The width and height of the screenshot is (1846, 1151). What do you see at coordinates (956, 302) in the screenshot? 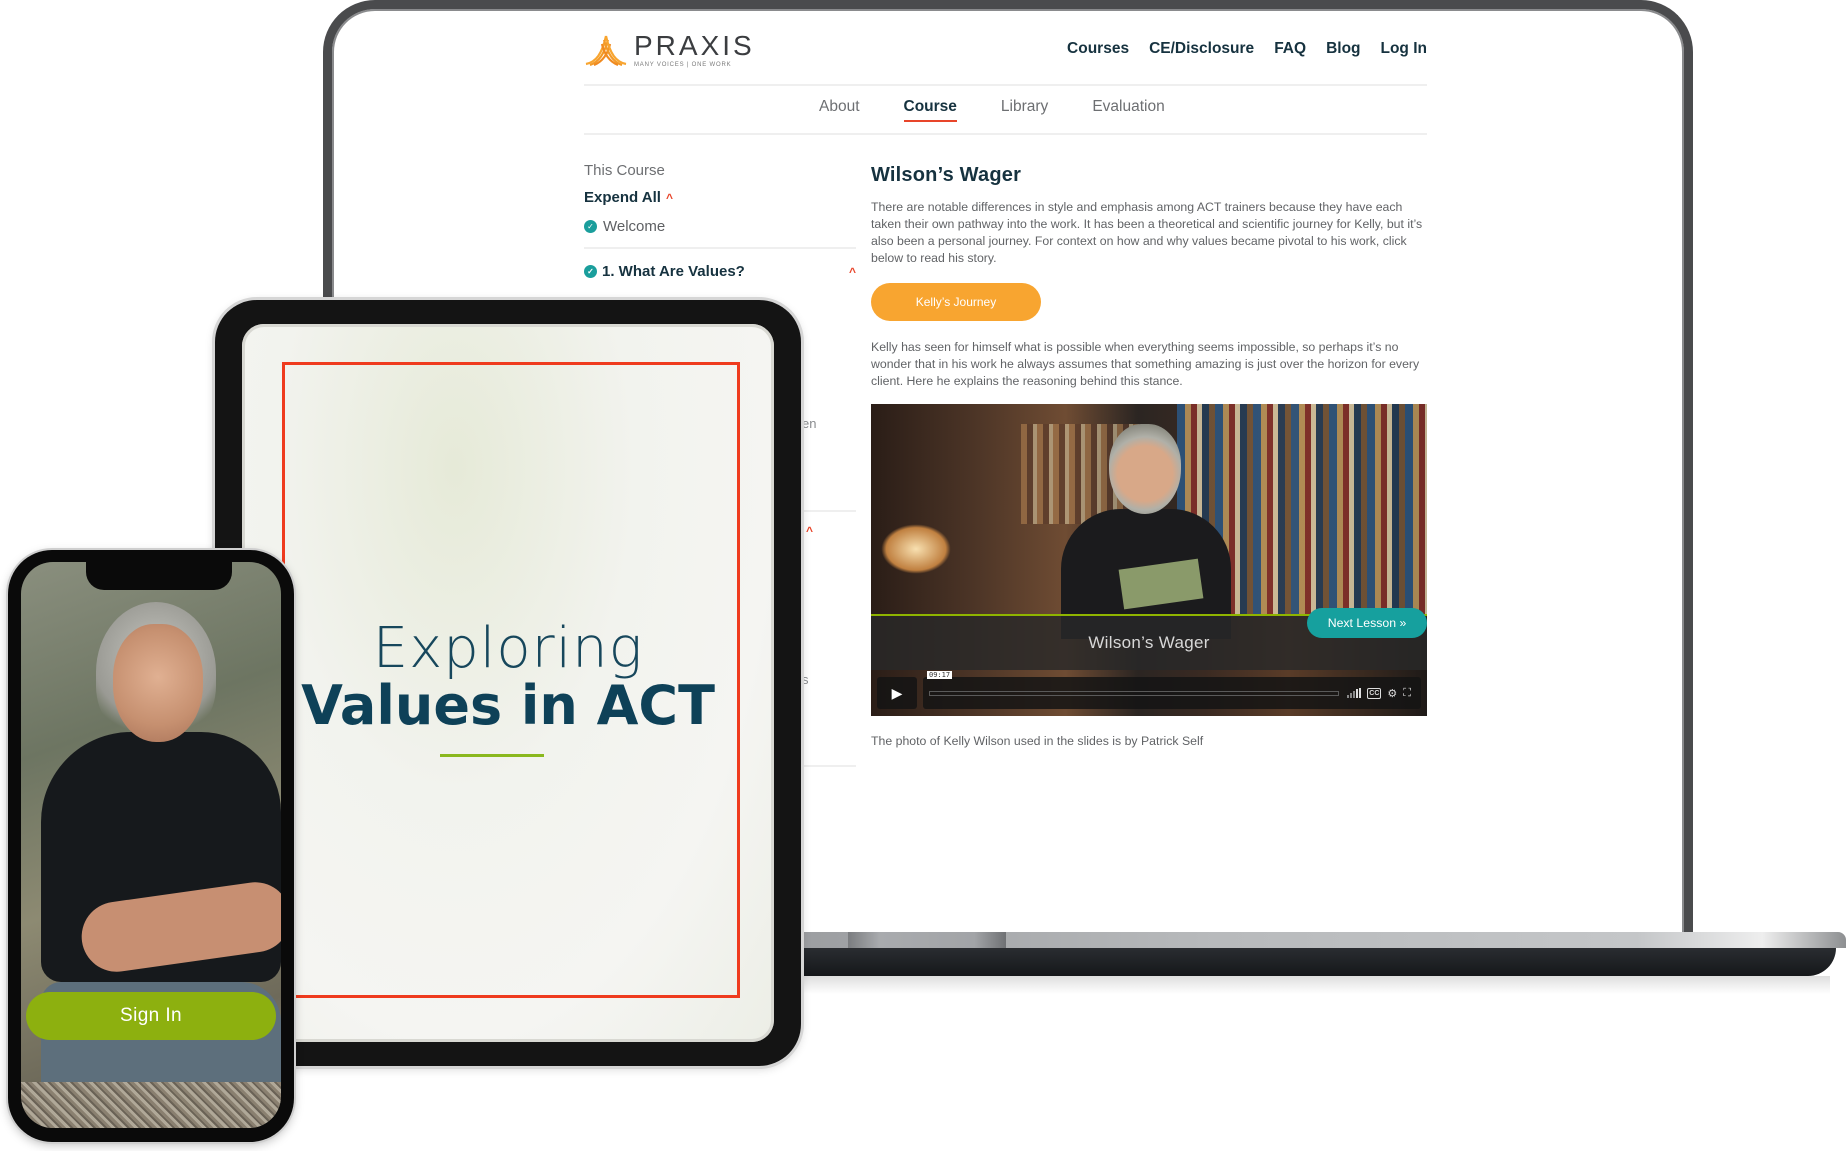
I see `kellys-journey-button: Kelly’s Journey` at bounding box center [956, 302].